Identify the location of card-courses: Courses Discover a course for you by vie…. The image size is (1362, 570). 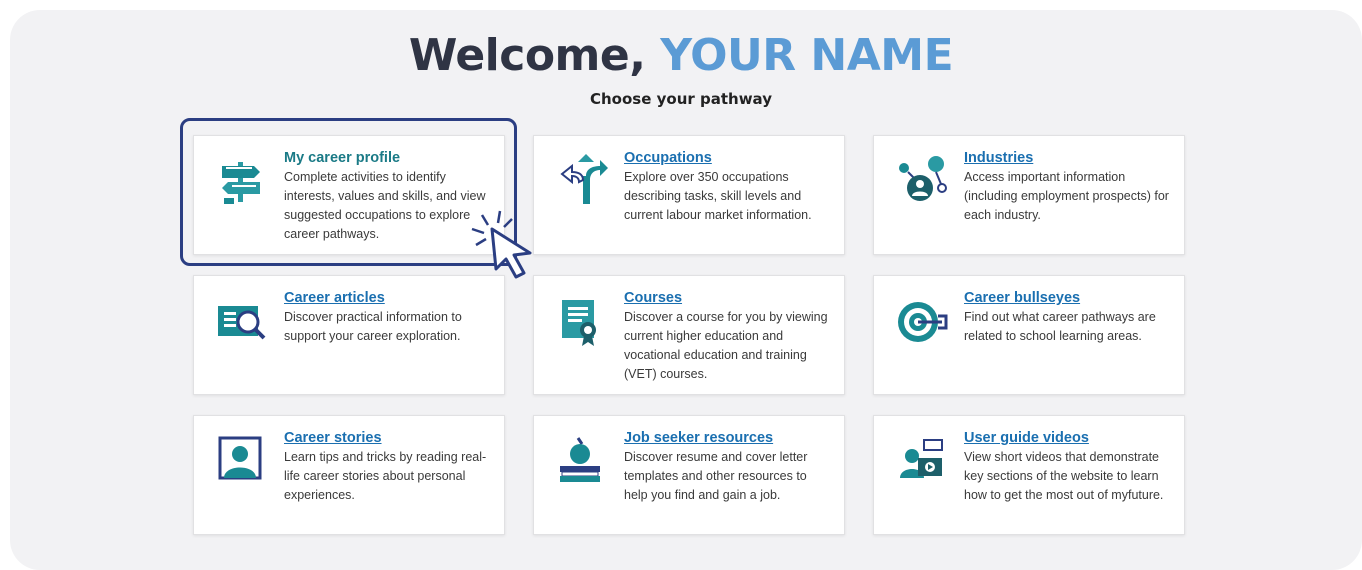
(689, 335).